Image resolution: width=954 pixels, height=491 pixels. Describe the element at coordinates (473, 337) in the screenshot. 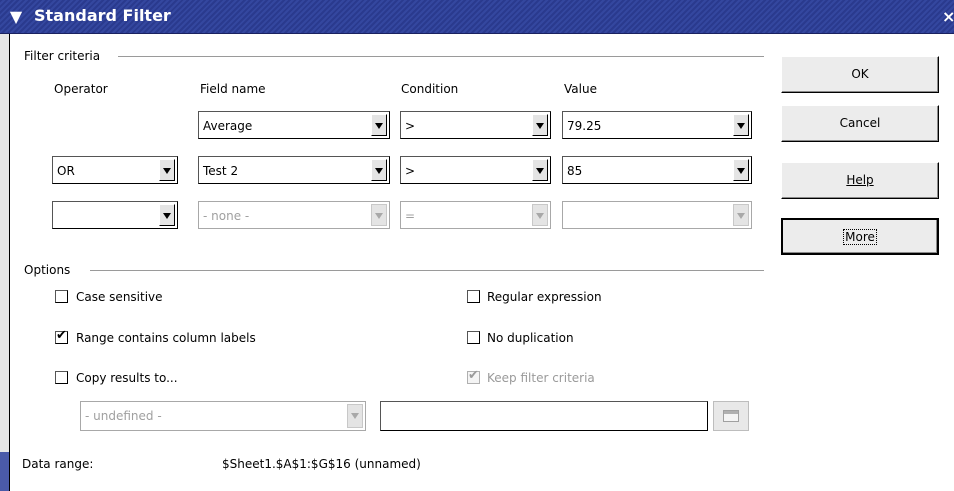

I see `no-duplication-checkbox` at that location.